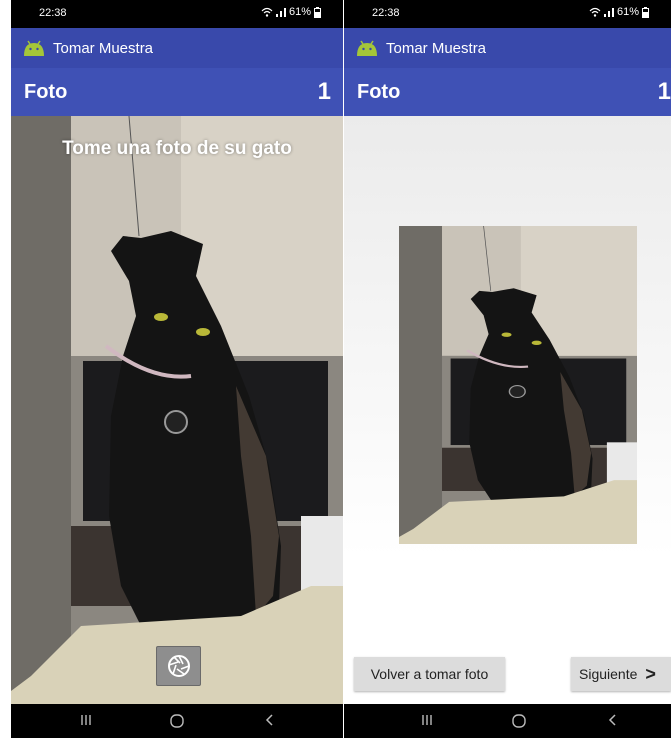 This screenshot has height=738, width=671. What do you see at coordinates (177, 148) in the screenshot?
I see `camera-prompt: Tome una foto de su gato` at bounding box center [177, 148].